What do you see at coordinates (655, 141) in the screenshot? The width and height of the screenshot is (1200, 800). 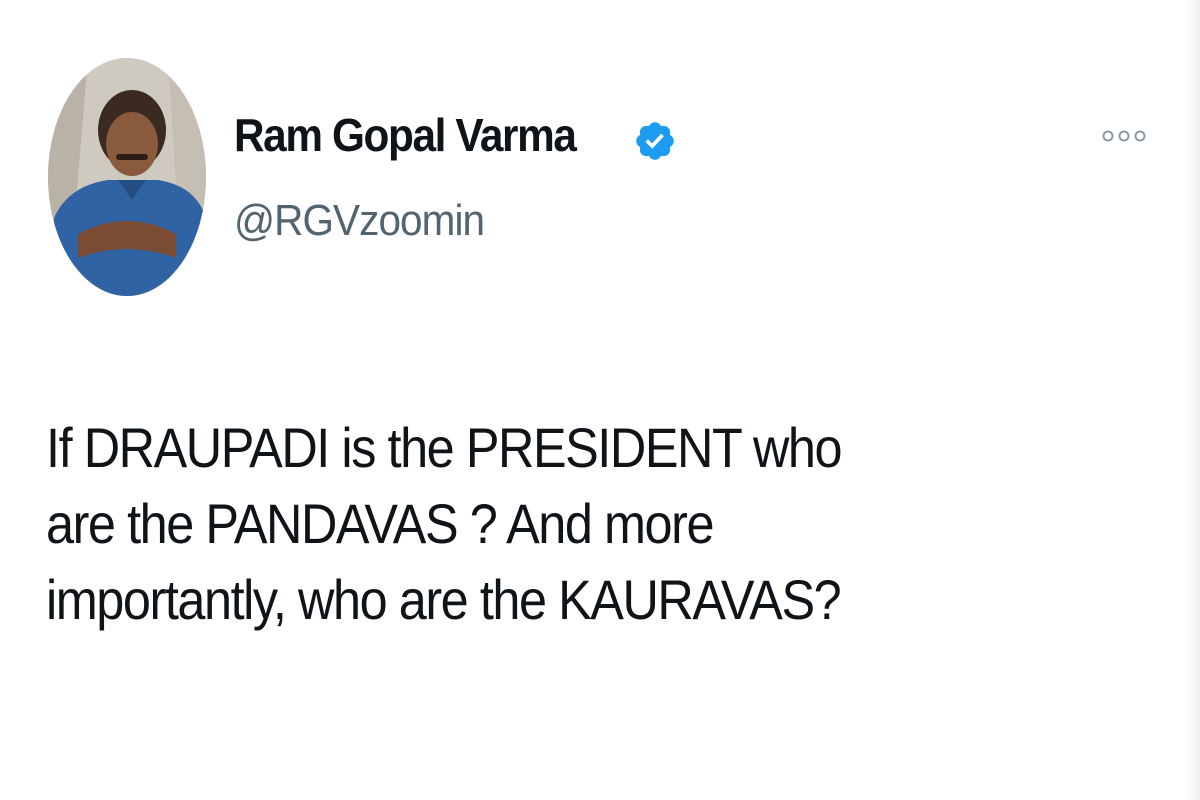 I see `verified-badge-icon` at bounding box center [655, 141].